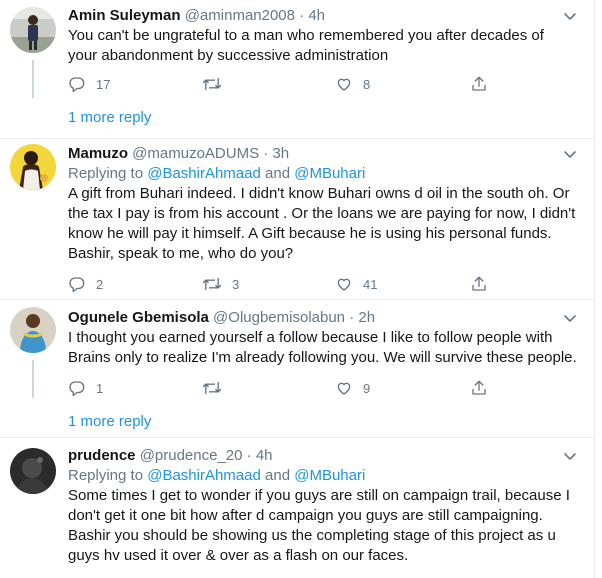 This screenshot has width=602, height=578. I want to click on reply-count: 1, so click(100, 388).